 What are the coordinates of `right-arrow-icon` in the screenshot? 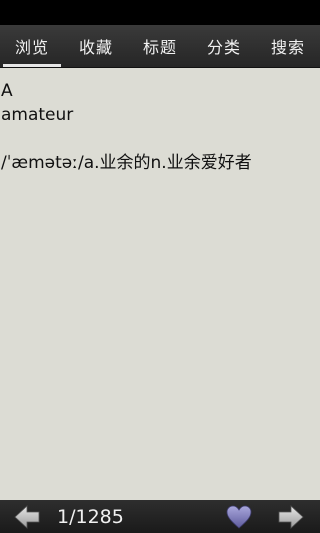 It's located at (291, 517).